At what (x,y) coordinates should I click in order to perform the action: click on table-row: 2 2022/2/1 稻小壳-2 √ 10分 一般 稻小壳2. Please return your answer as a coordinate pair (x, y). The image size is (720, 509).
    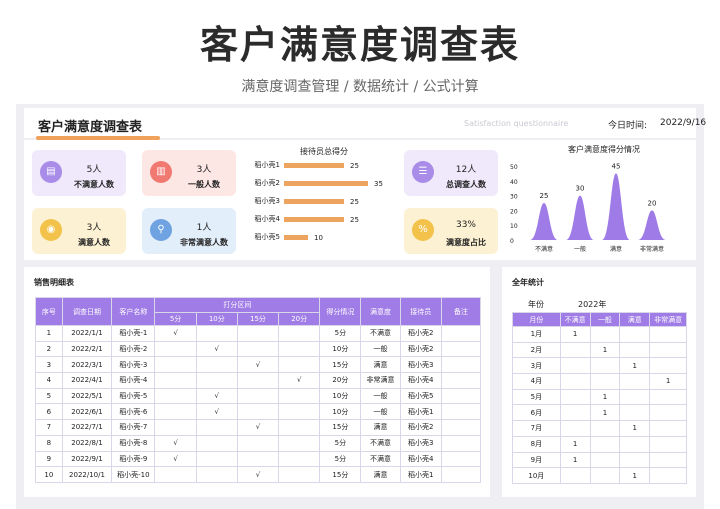
    Looking at the image, I should click on (258, 349).